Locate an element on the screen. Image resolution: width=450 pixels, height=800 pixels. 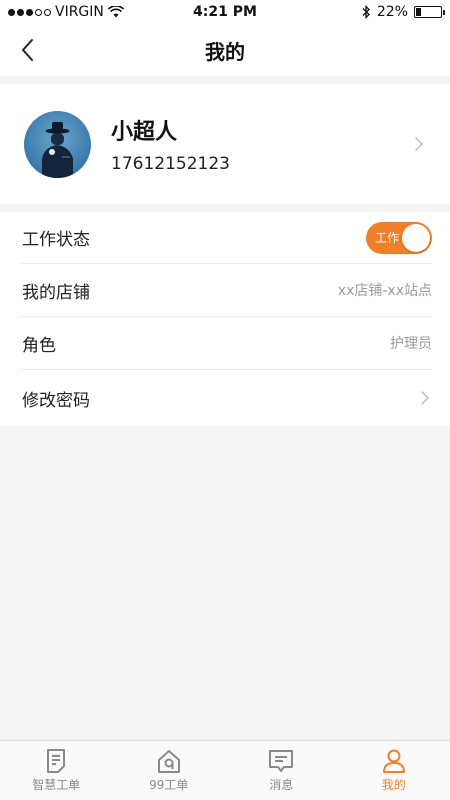
my-store-value: xx店铺-xx站点 is located at coordinates (384, 291).